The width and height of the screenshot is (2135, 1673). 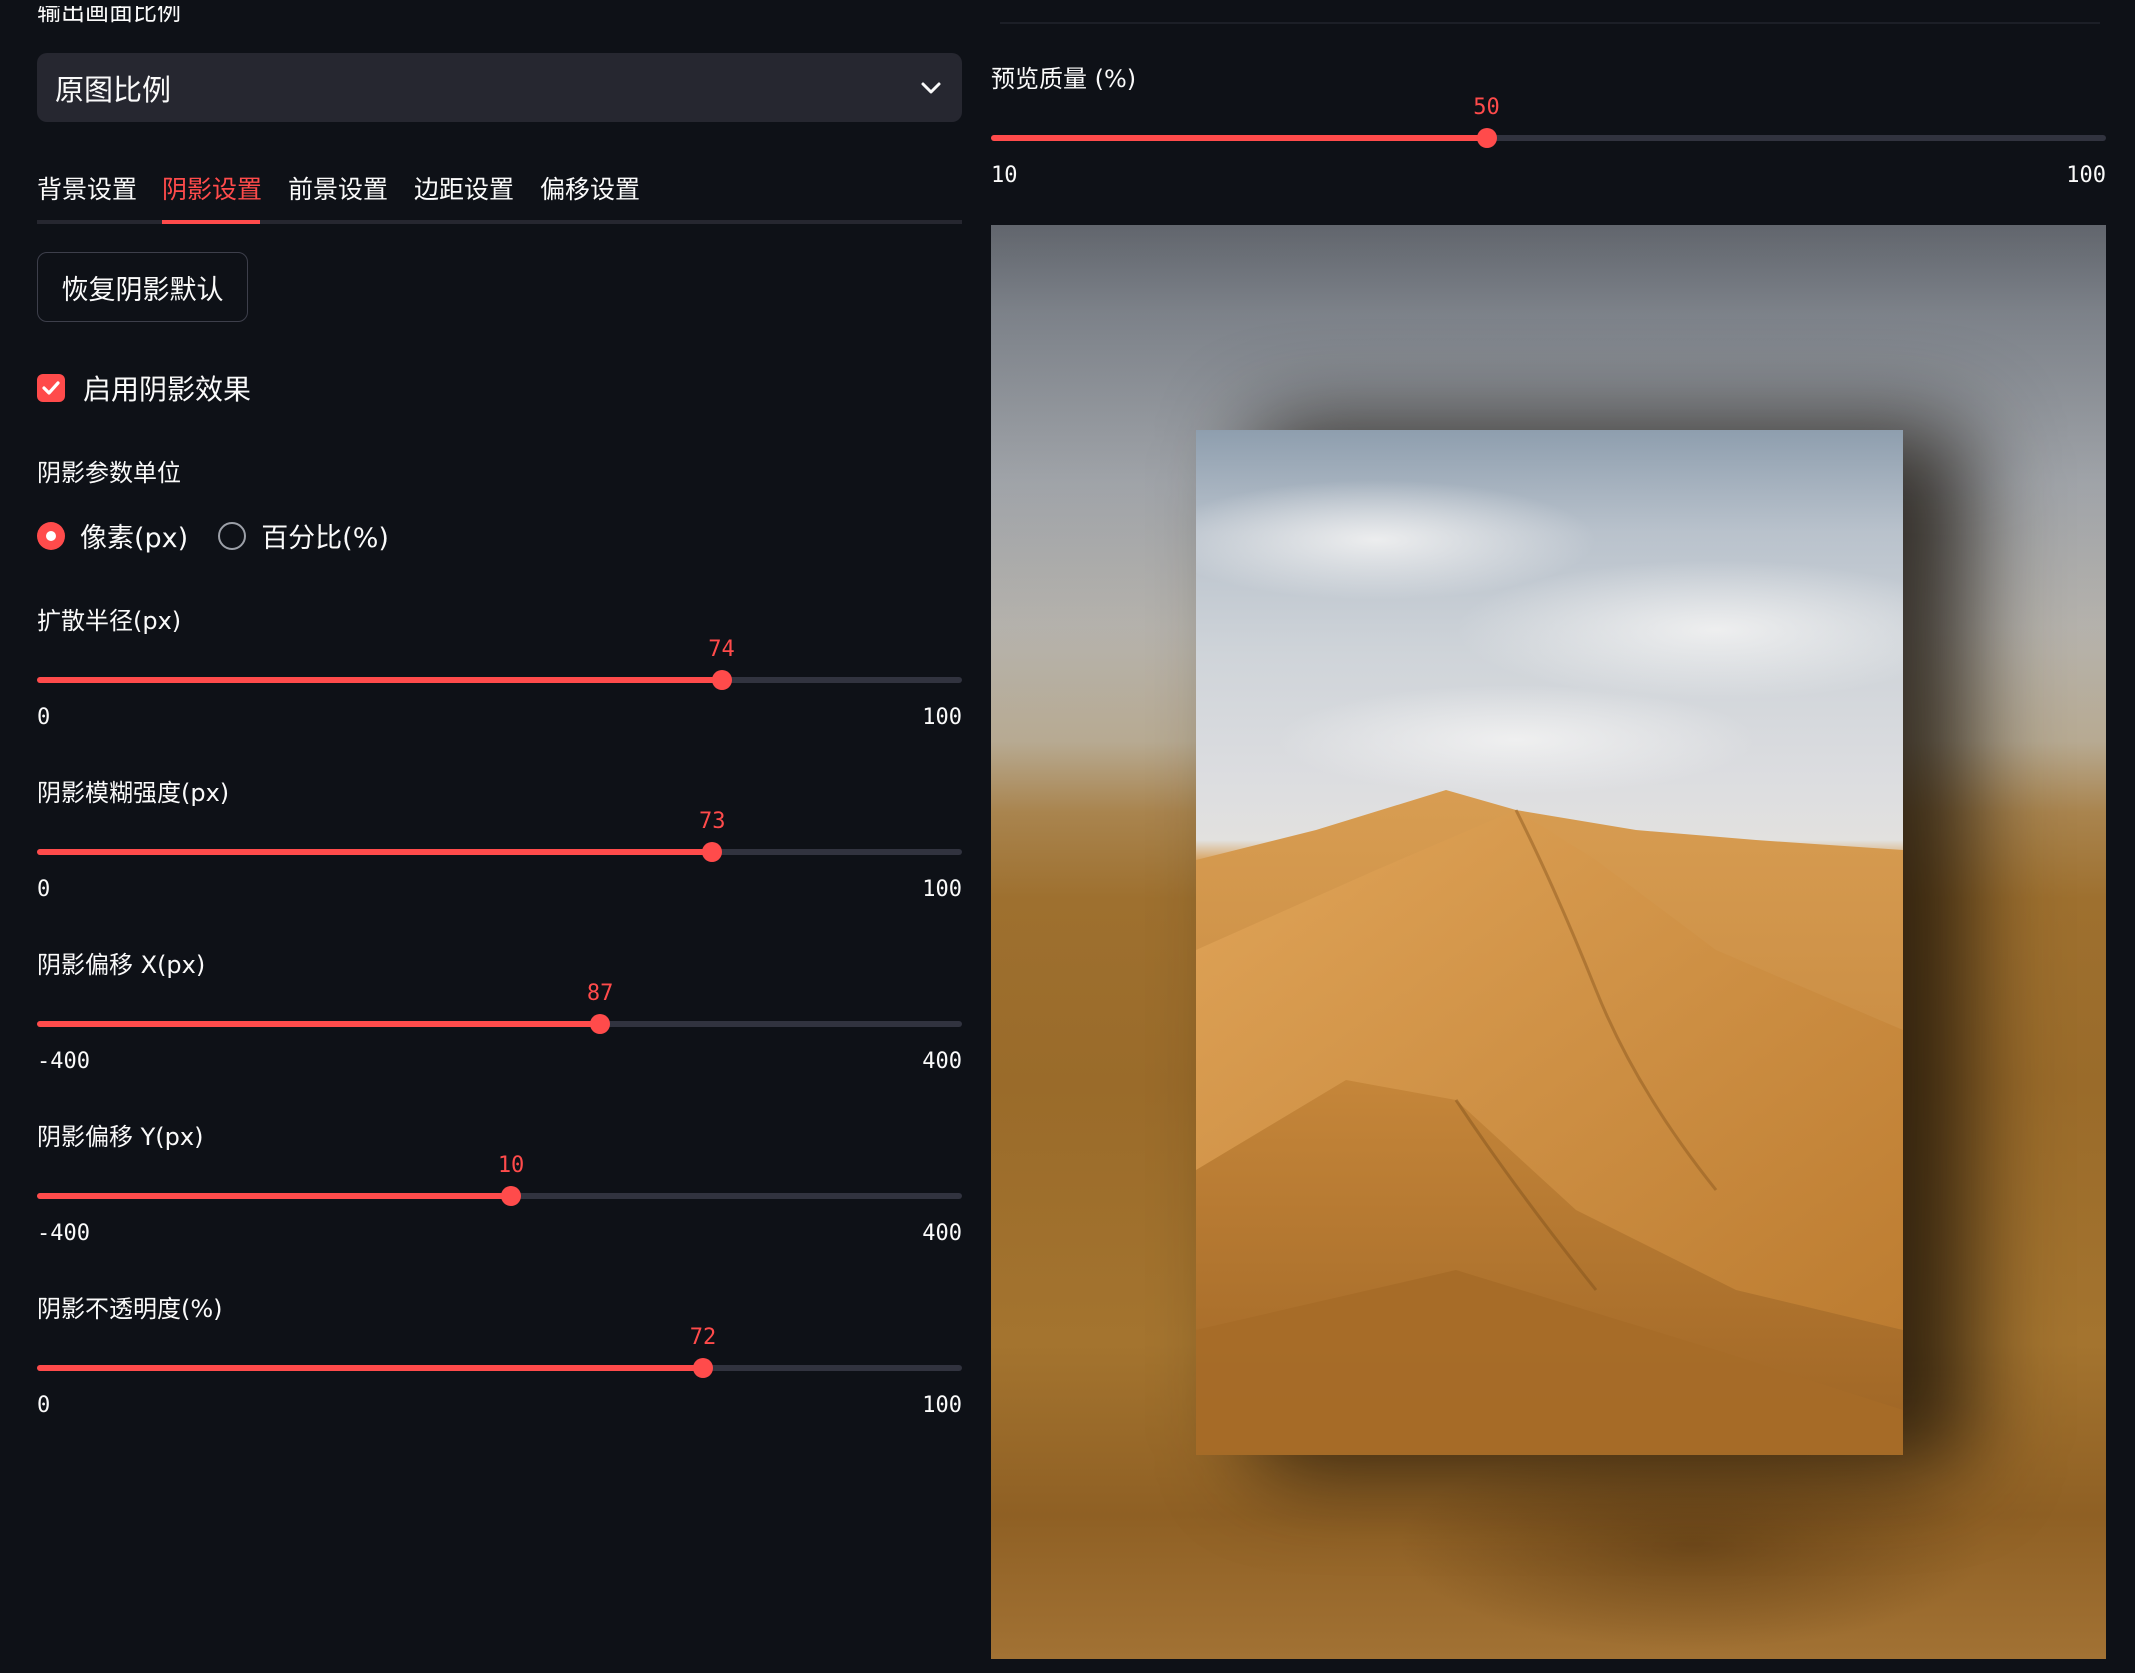 What do you see at coordinates (167, 389) in the screenshot?
I see `enable-shadow-label: 启用阴影效果` at bounding box center [167, 389].